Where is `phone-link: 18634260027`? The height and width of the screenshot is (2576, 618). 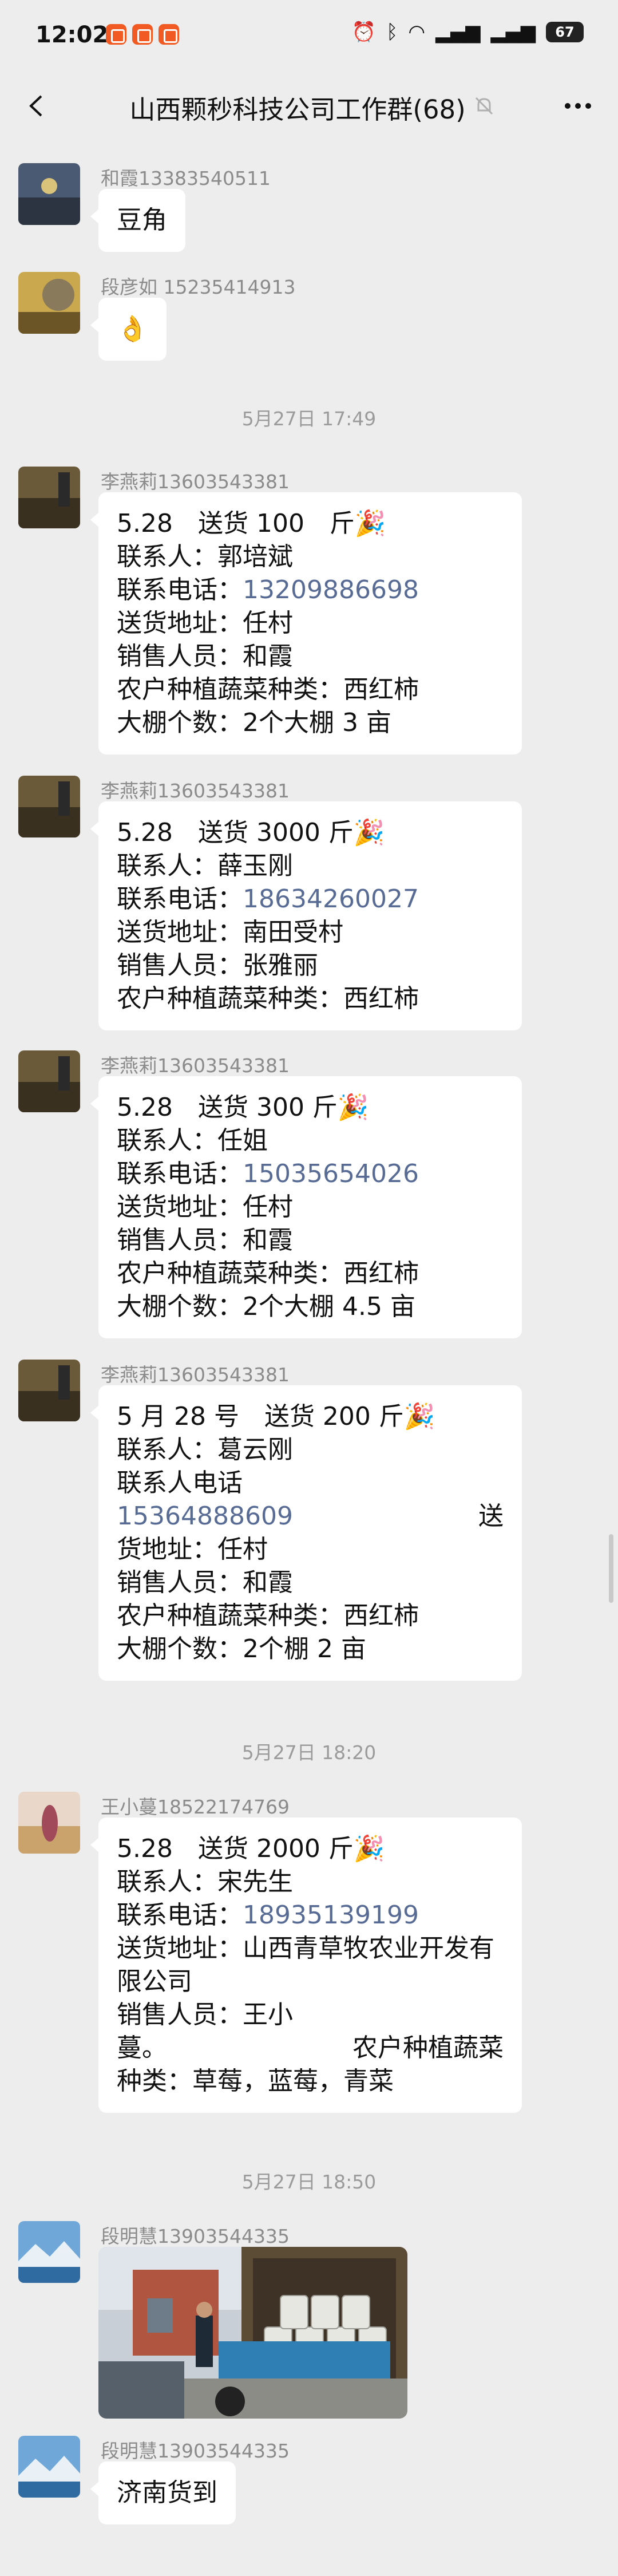 phone-link: 18634260027 is located at coordinates (331, 899).